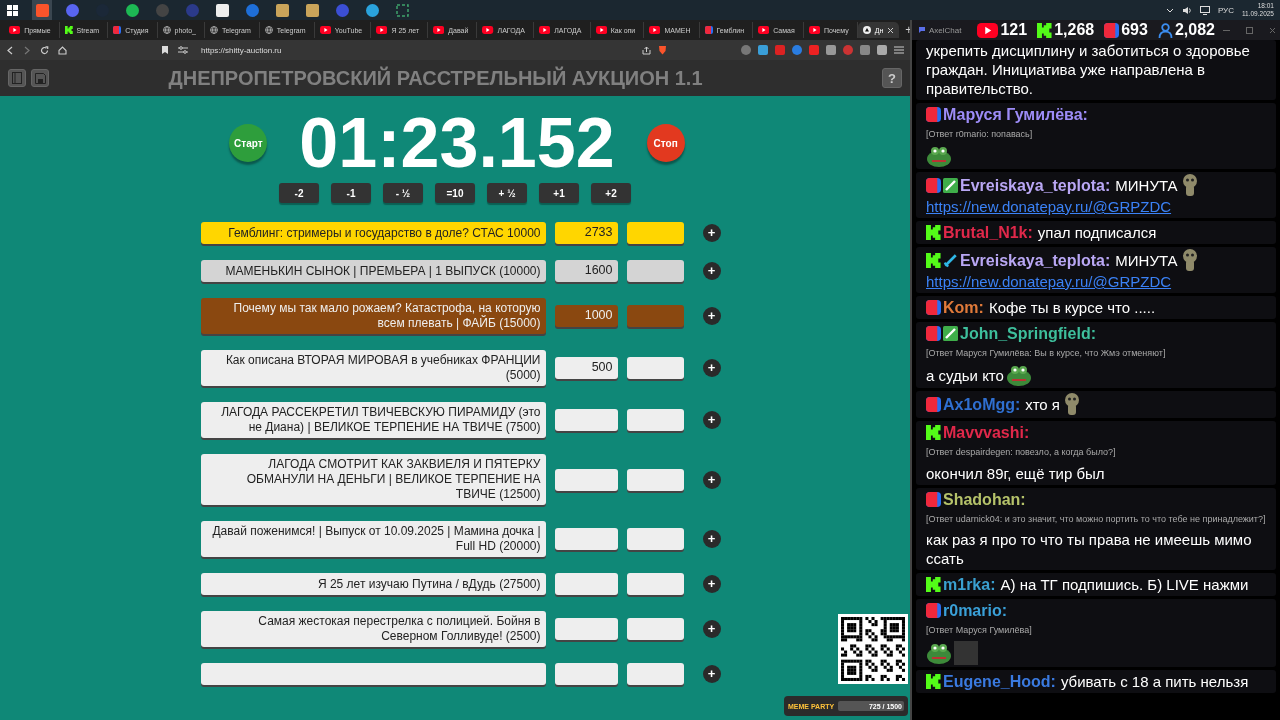  What do you see at coordinates (899, 50) in the screenshot?
I see `menu-icon` at bounding box center [899, 50].